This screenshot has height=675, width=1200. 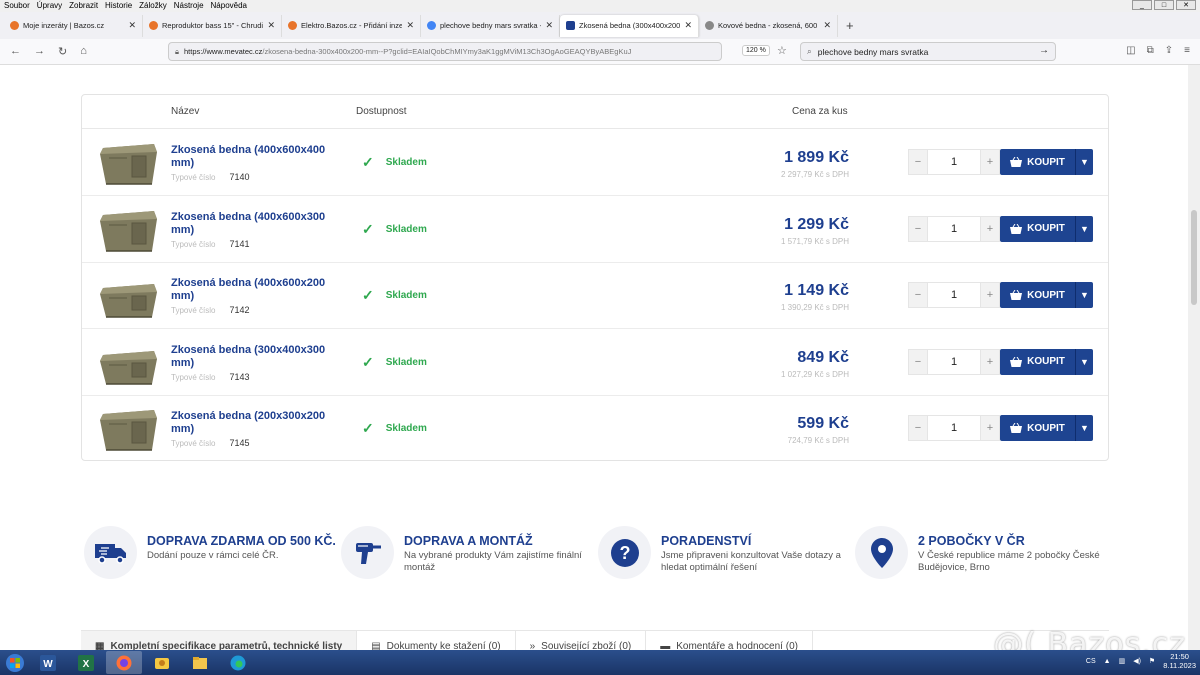 What do you see at coordinates (1194, 357) in the screenshot?
I see `page-scrollbar` at bounding box center [1194, 357].